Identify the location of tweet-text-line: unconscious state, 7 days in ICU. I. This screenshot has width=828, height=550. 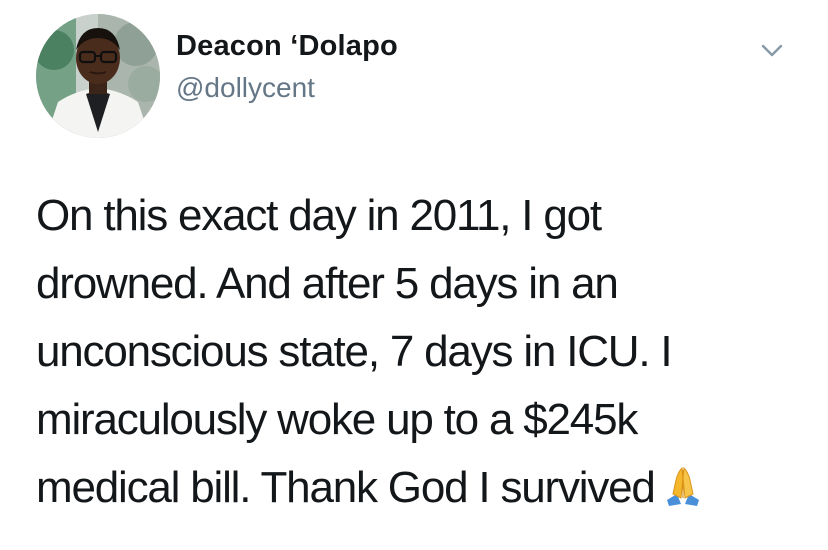
(354, 351).